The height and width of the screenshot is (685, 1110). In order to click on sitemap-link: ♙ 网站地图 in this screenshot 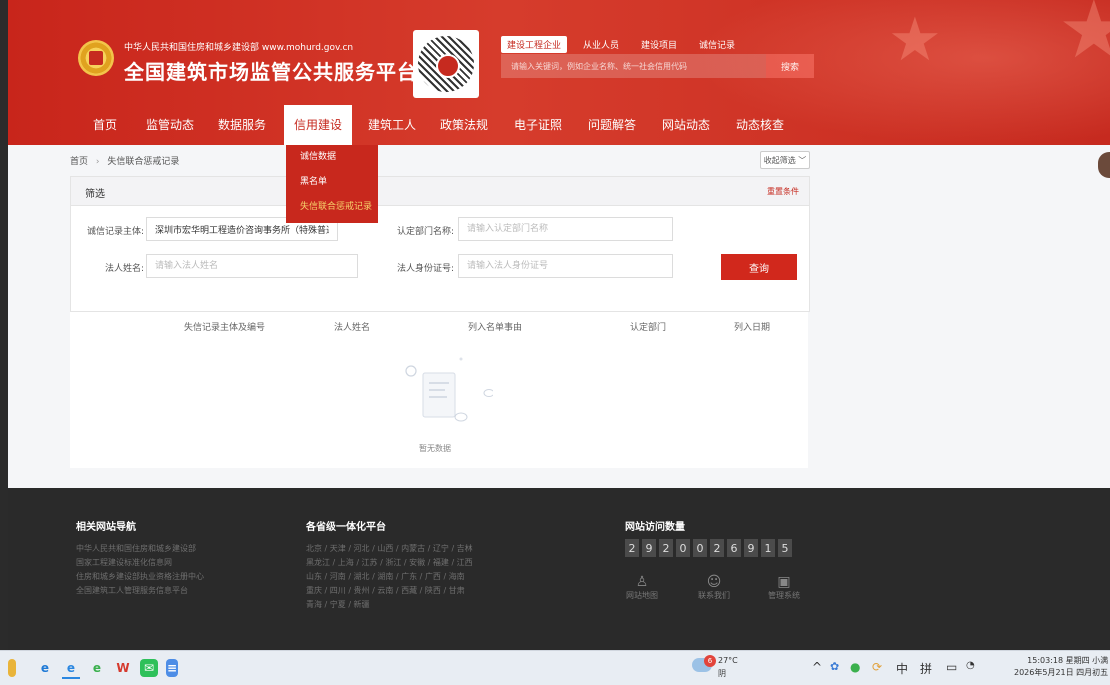, I will do `click(642, 587)`.